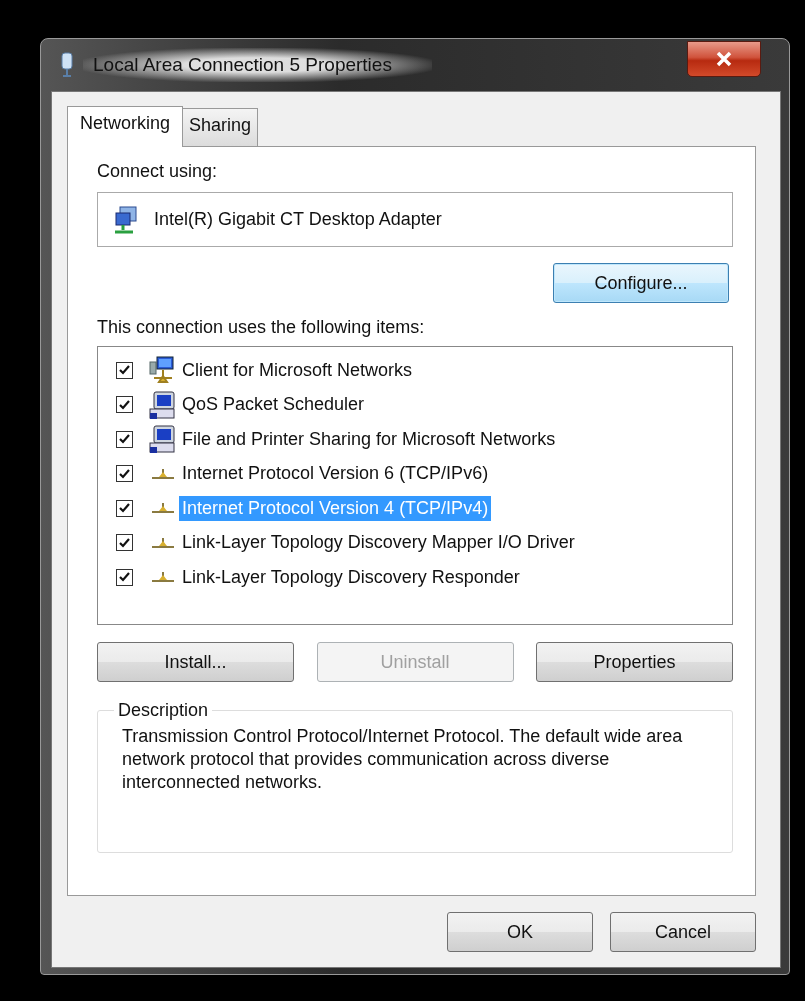 This screenshot has height=1001, width=805. I want to click on list-item: Internet Protocol Version 6 (TCP/IPv6), so click(335, 474).